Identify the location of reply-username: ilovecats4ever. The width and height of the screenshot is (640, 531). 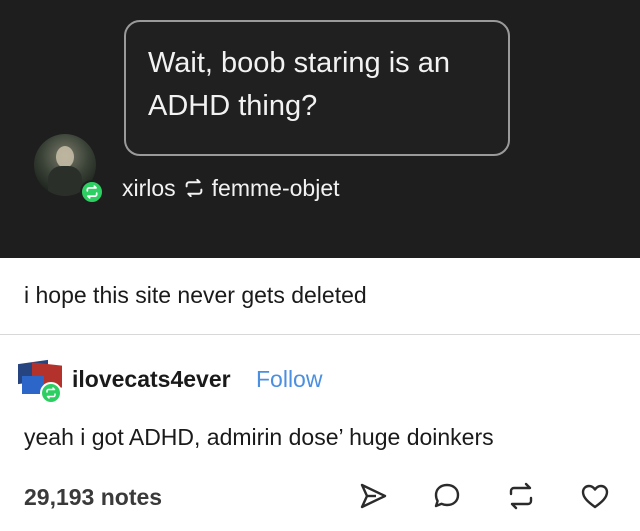
(151, 379).